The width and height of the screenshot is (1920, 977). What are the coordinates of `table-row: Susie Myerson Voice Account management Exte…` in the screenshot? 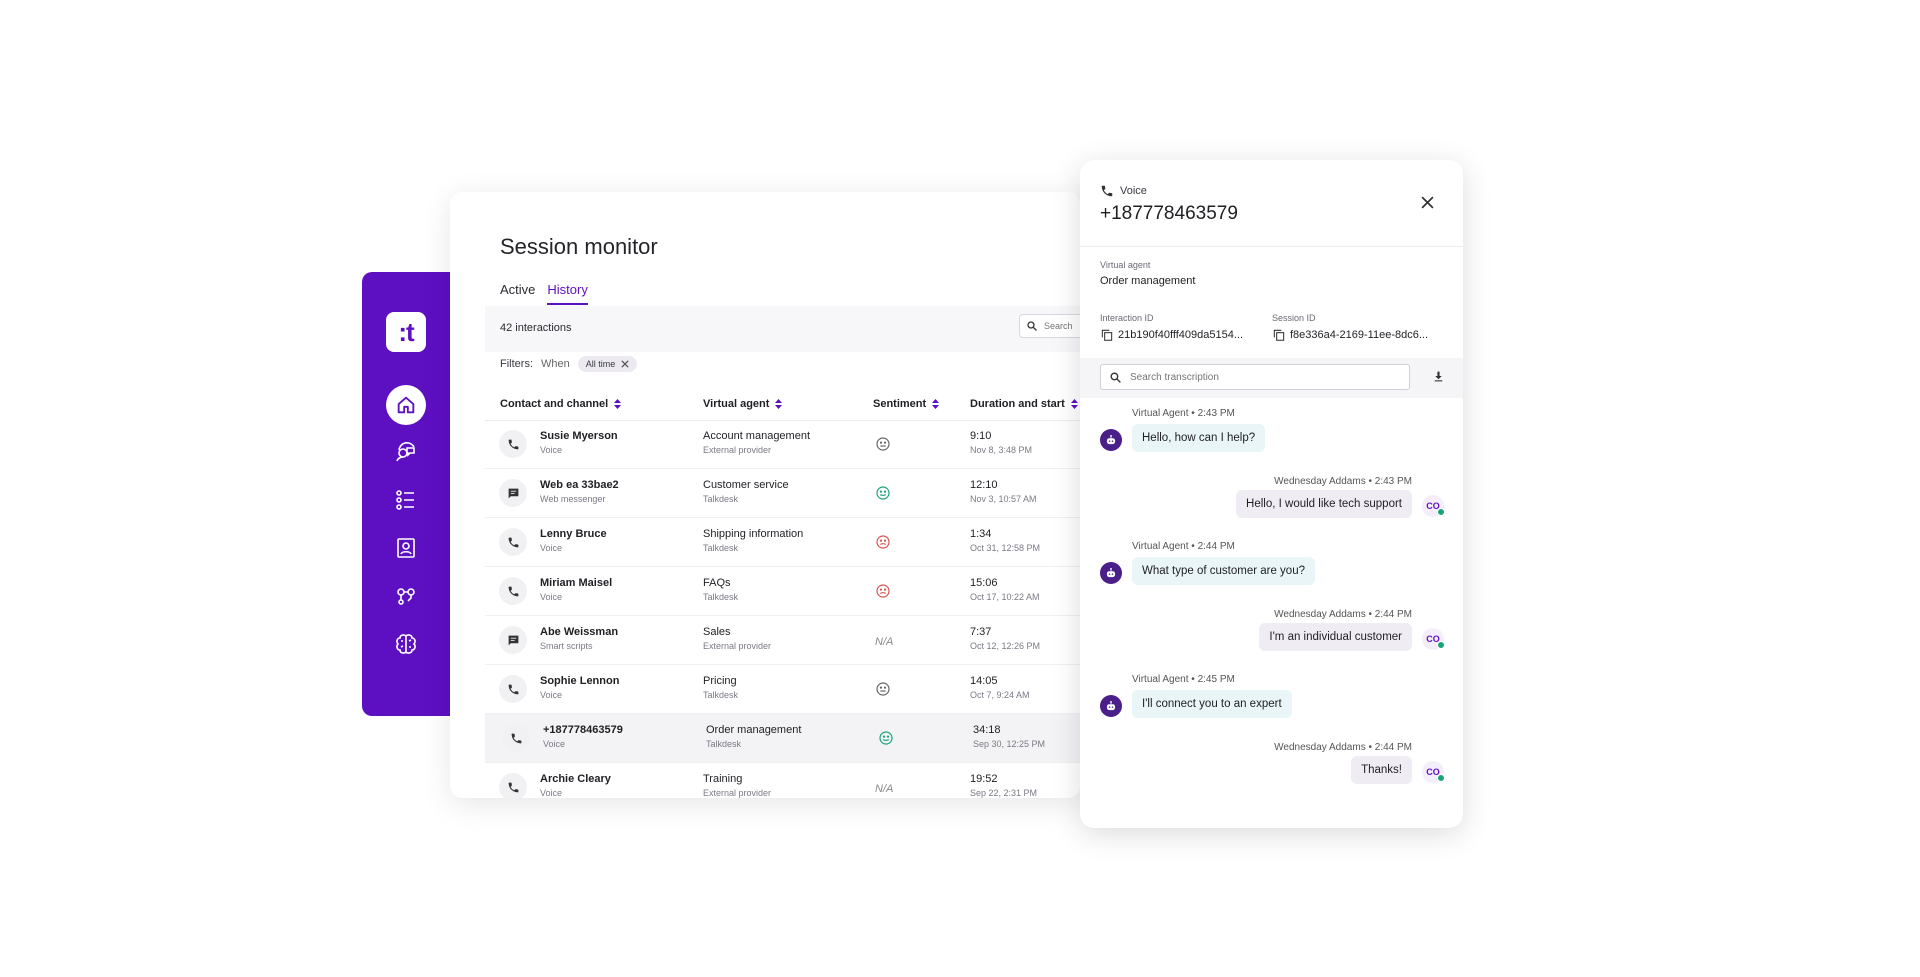 It's located at (782, 444).